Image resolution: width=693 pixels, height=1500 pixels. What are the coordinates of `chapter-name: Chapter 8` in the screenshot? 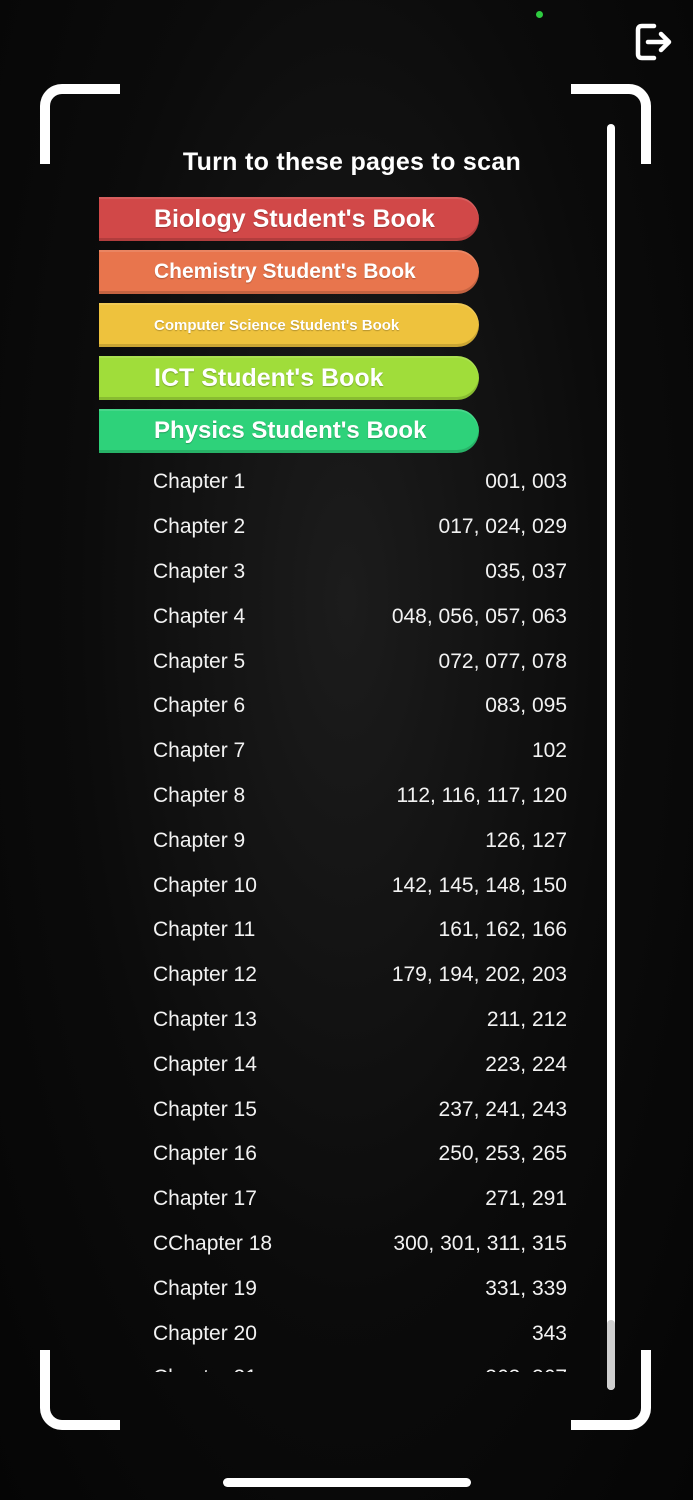 It's located at (199, 795).